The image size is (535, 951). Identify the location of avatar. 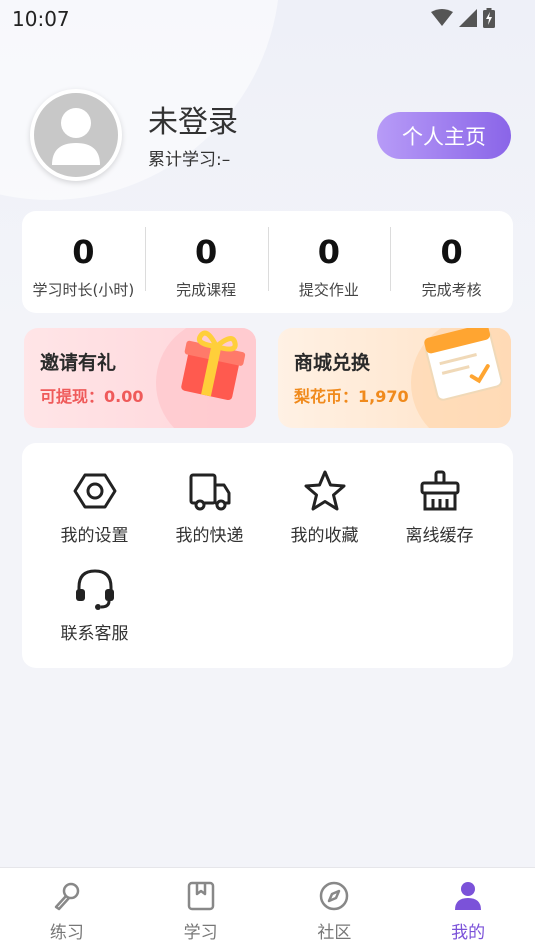
(76, 135).